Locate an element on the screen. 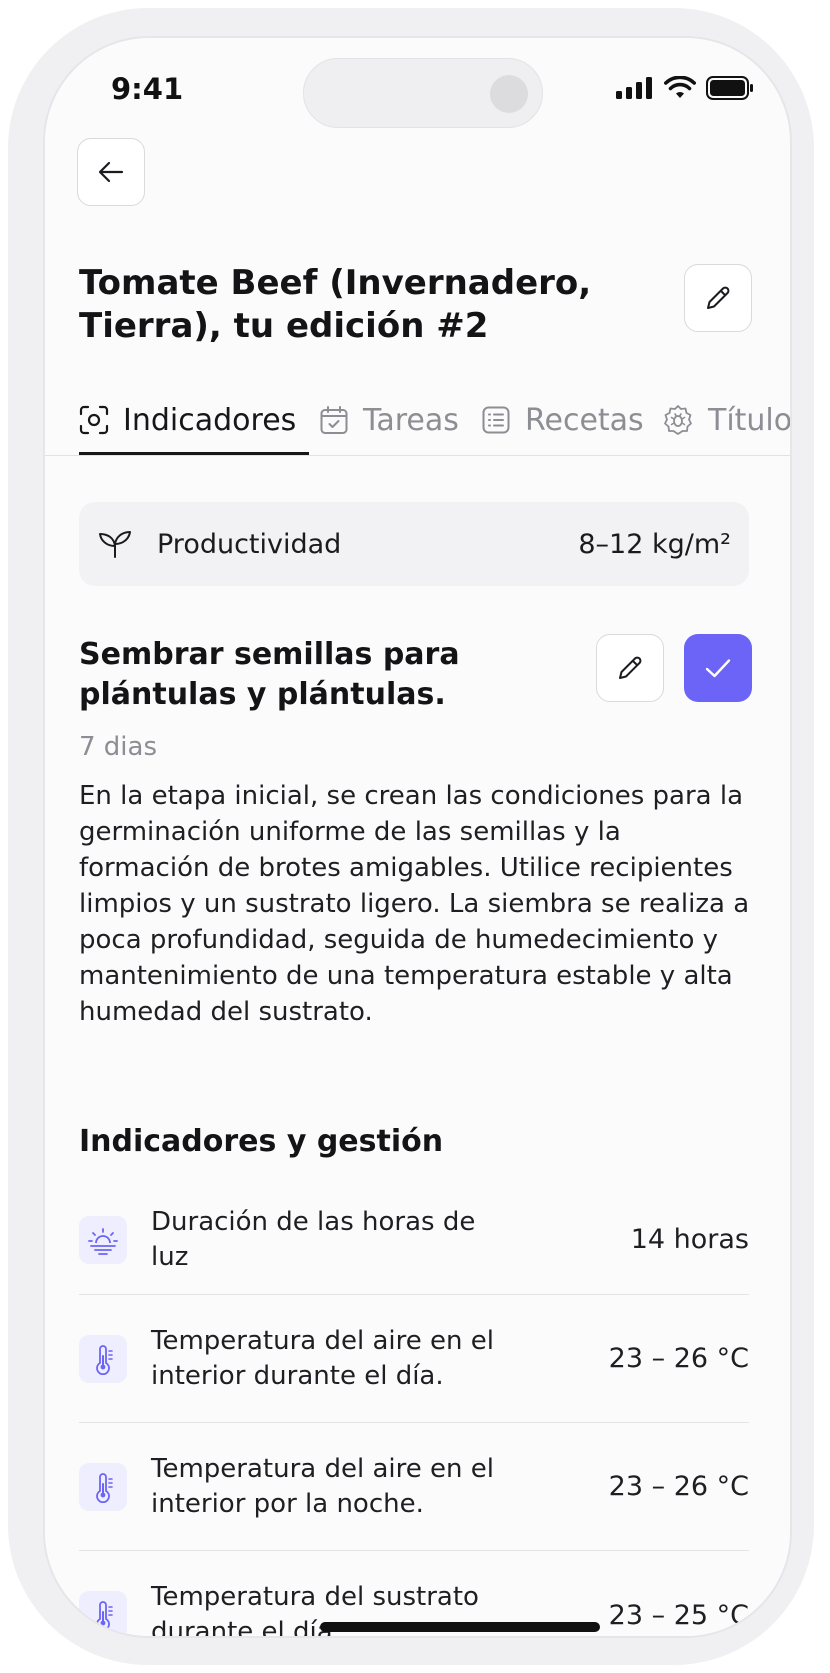  signal-icon is located at coordinates (634, 88).